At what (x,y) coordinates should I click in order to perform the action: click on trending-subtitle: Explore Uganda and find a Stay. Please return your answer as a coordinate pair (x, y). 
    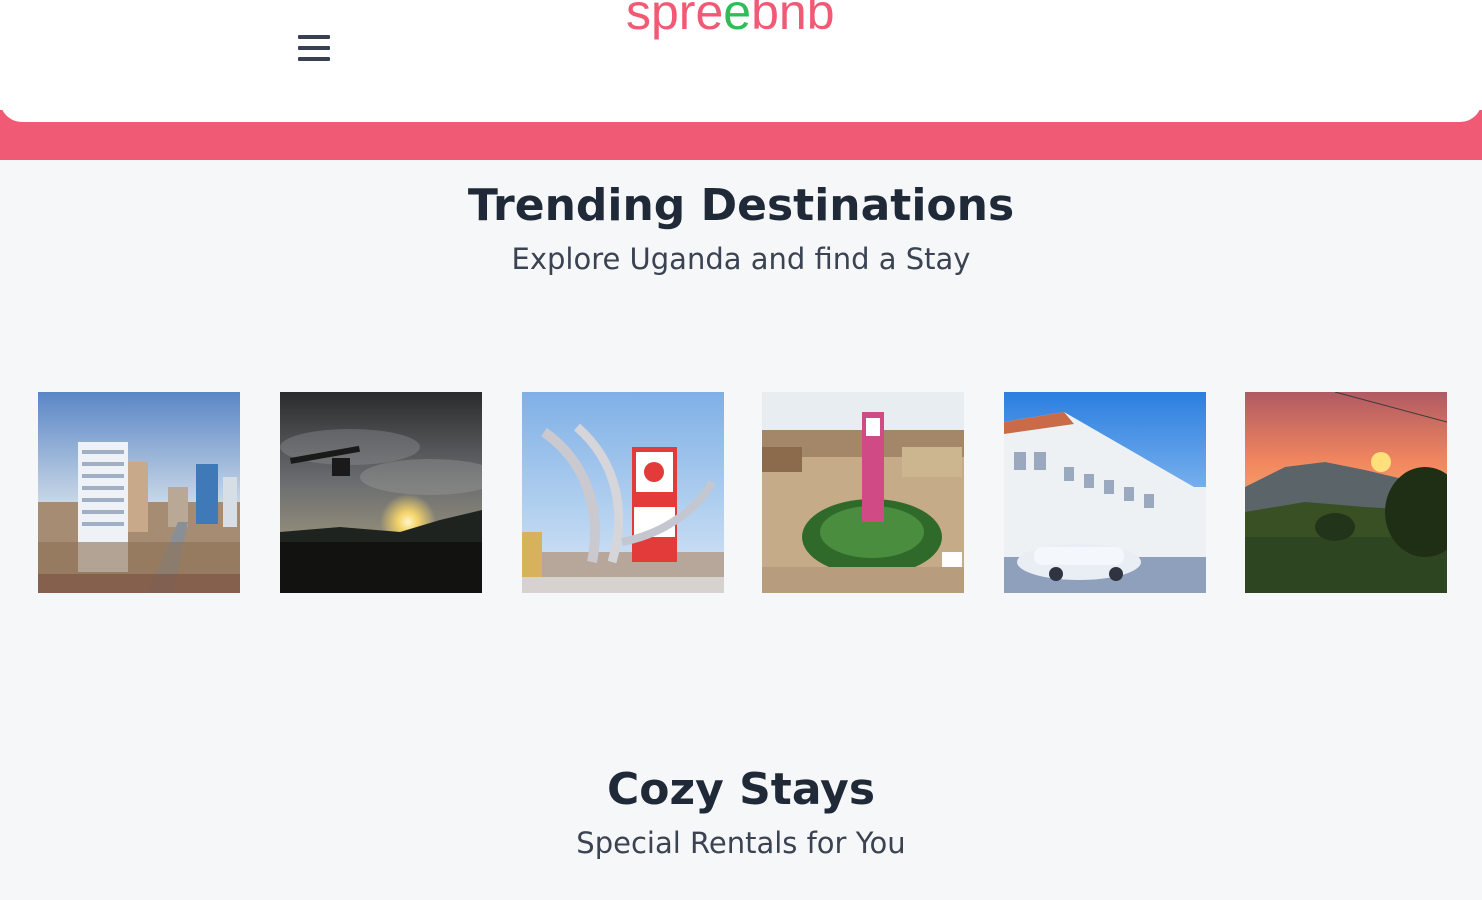
    Looking at the image, I should click on (741, 259).